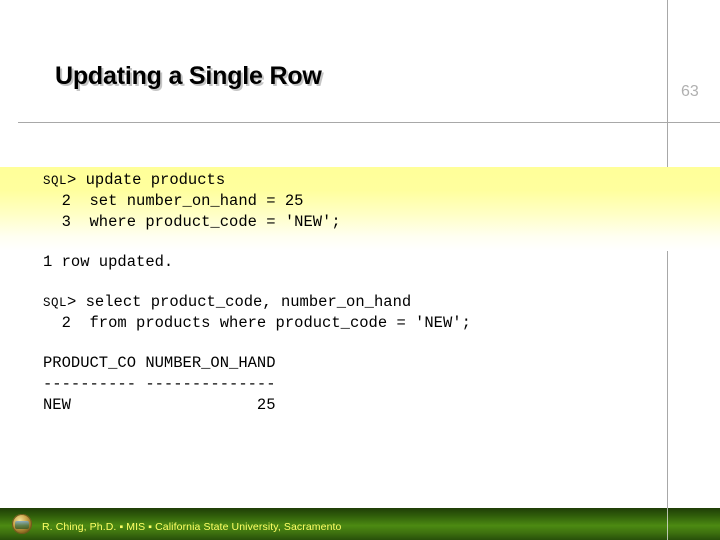  Describe the element at coordinates (108, 262) in the screenshot. I see `code-line-text: 1 row updated.` at that location.